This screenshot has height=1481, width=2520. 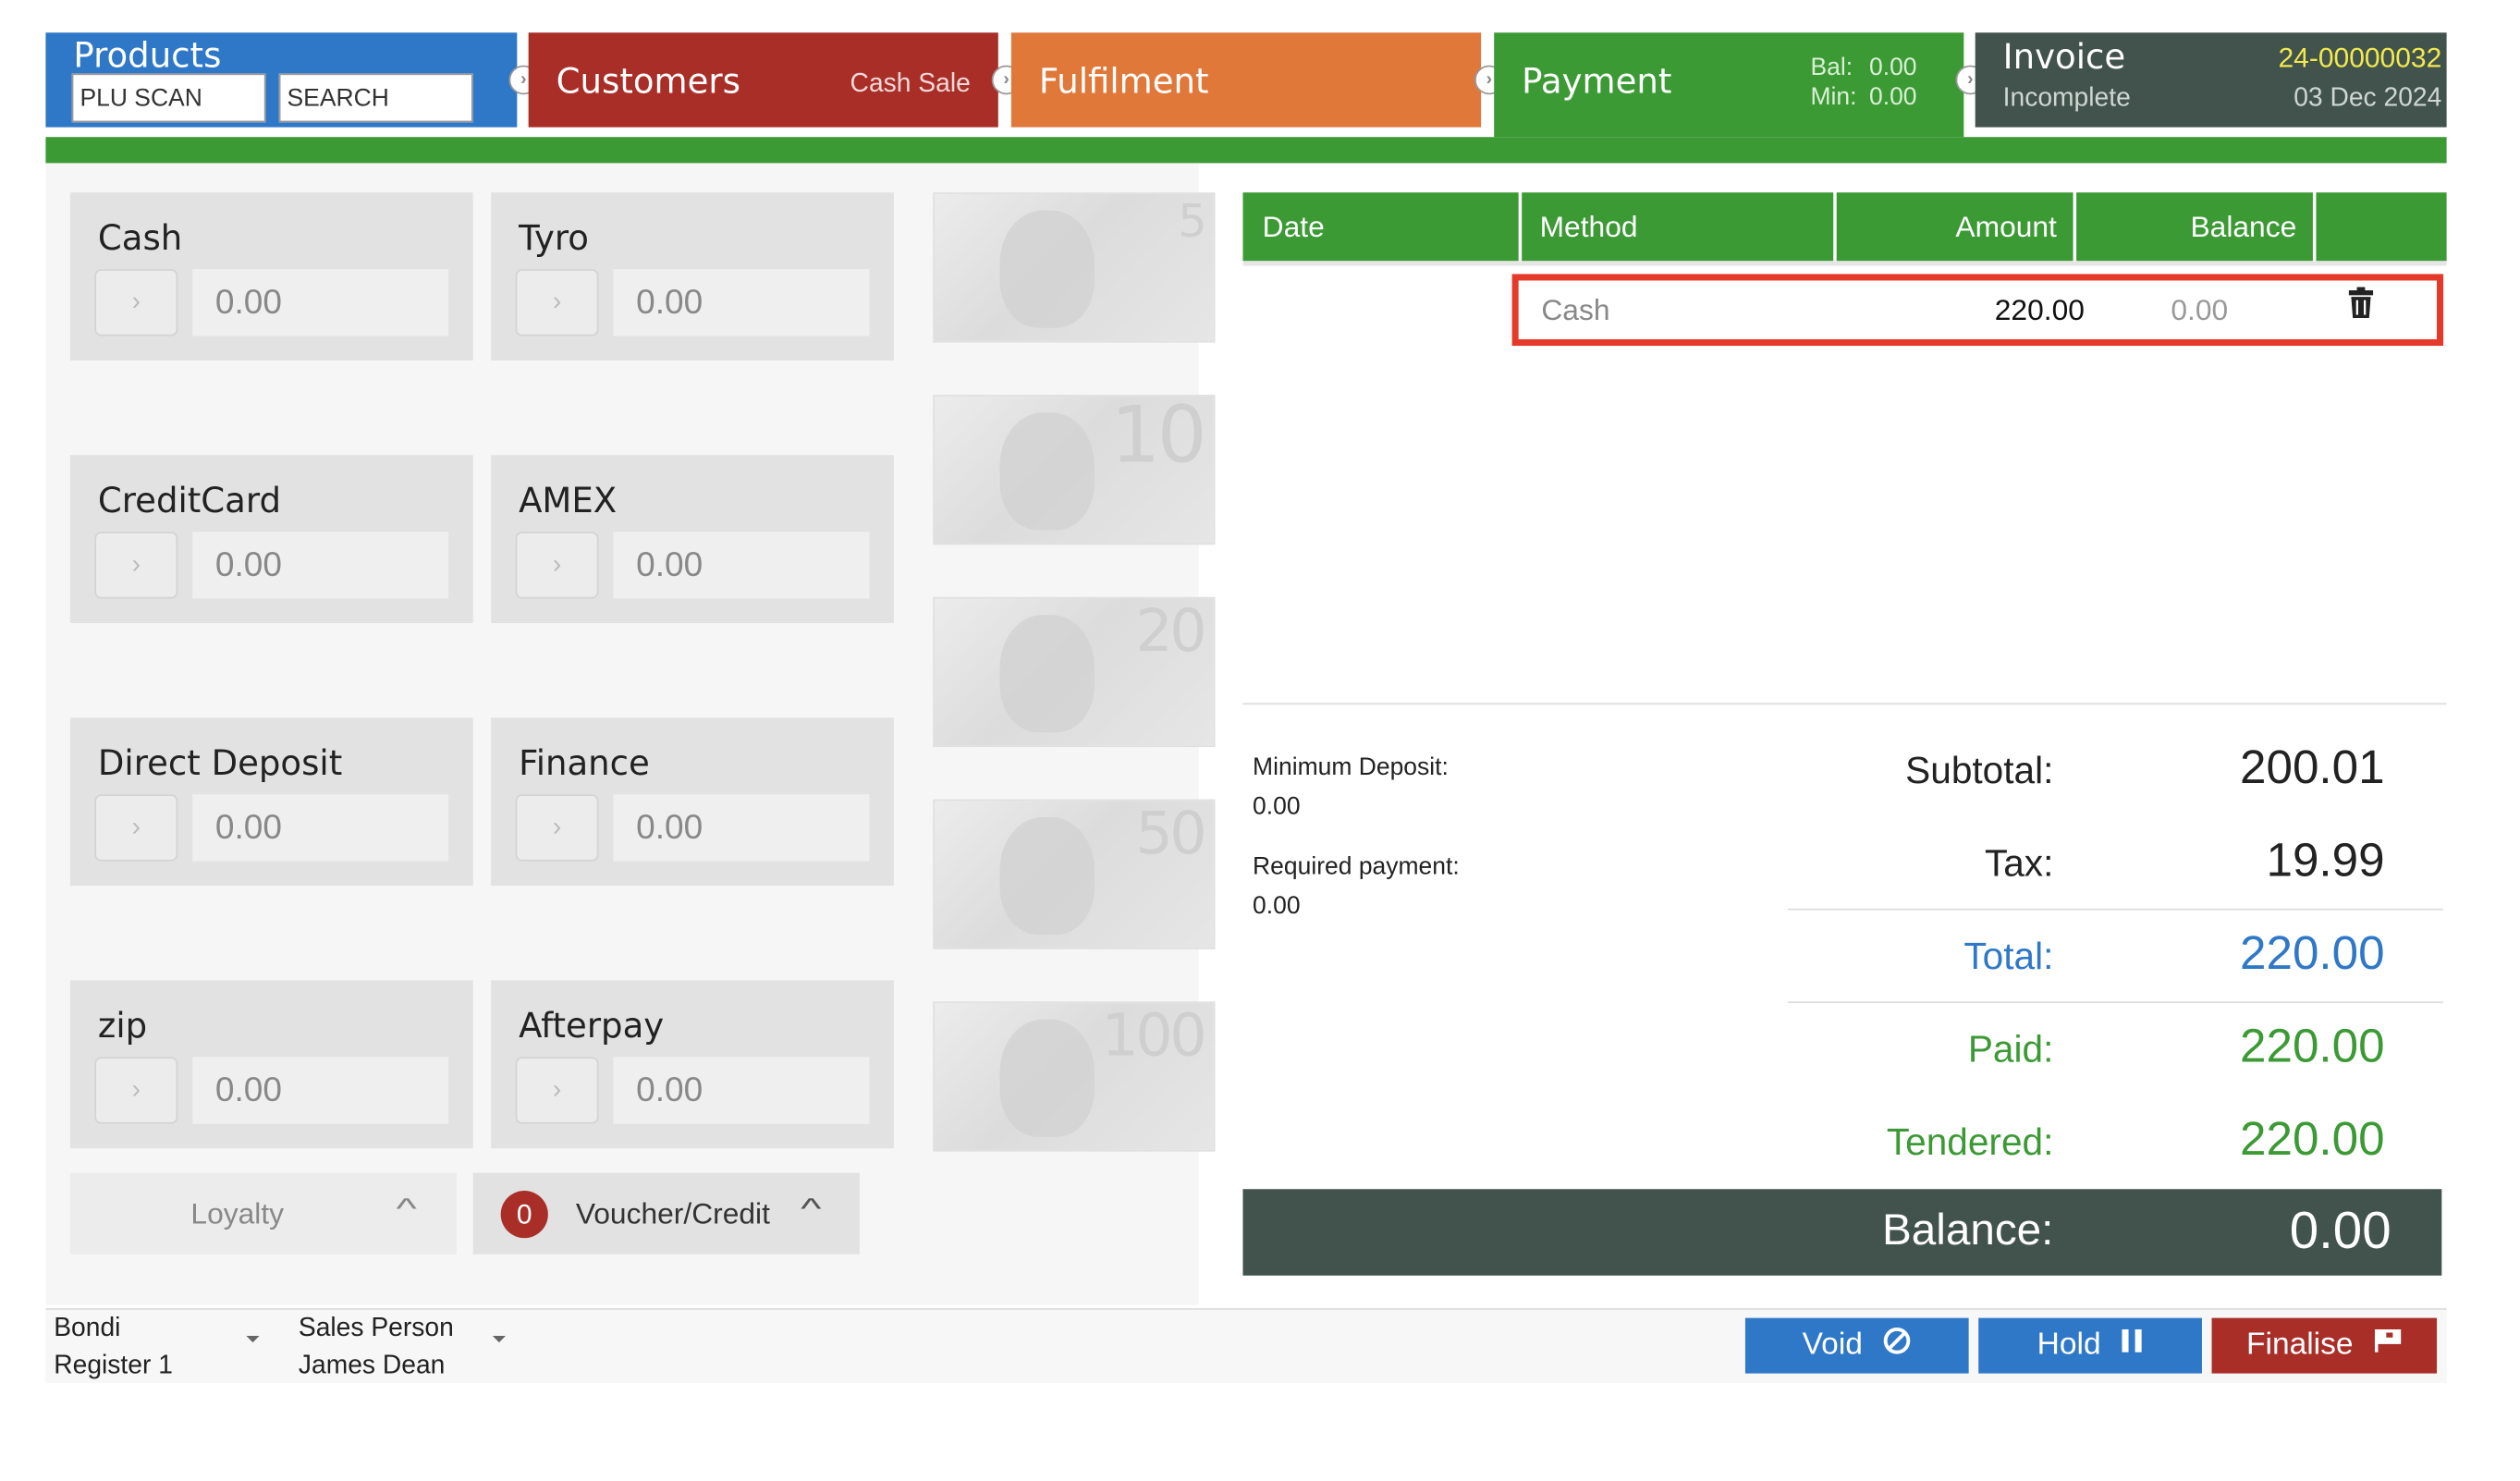 I want to click on required-payment-value: 0.00, so click(x=1277, y=906).